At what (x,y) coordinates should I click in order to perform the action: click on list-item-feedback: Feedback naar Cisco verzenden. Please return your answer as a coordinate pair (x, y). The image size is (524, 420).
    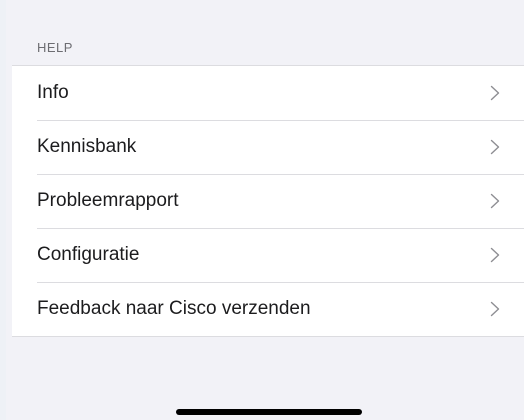
    Looking at the image, I should click on (268, 309).